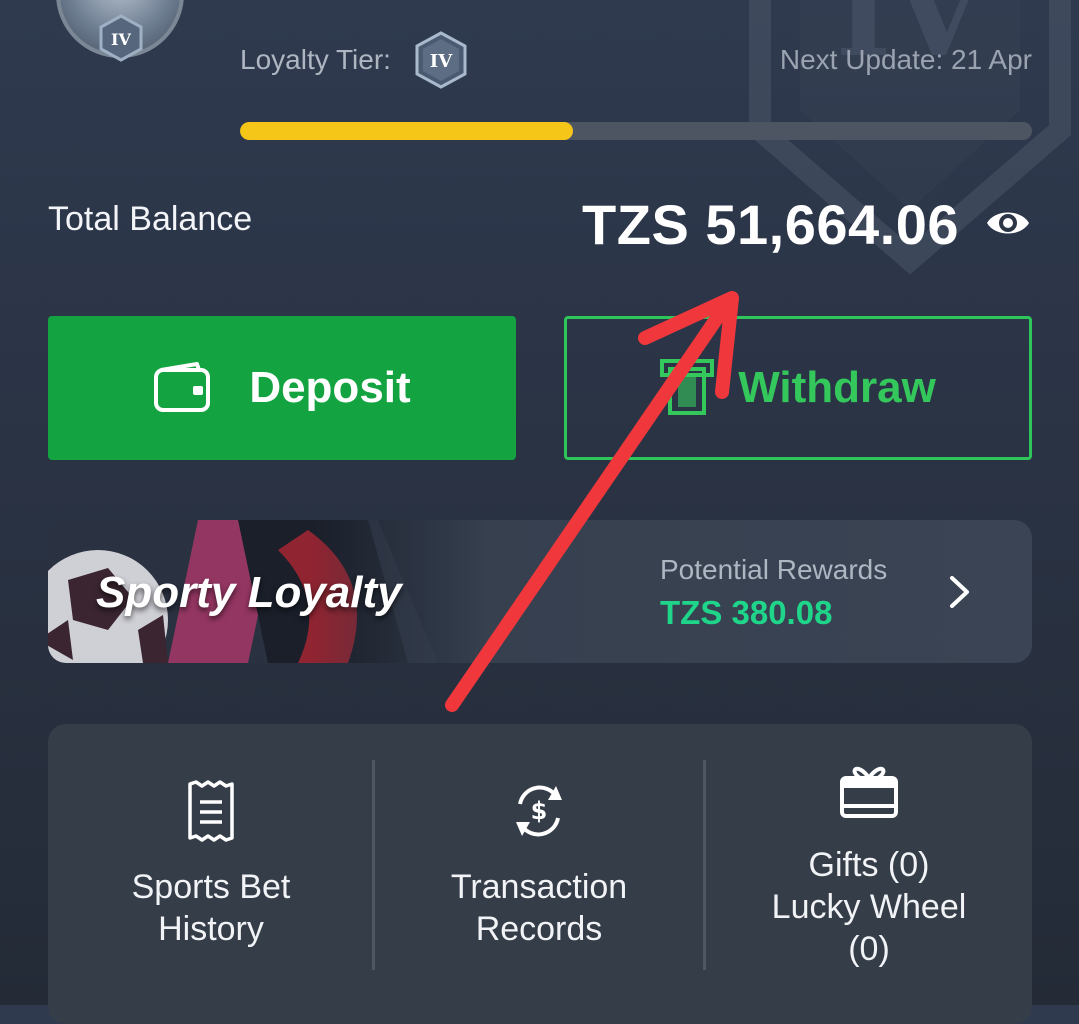 This screenshot has height=1024, width=1079. Describe the element at coordinates (211, 929) in the screenshot. I see `sports-bet-history-line2: History` at that location.